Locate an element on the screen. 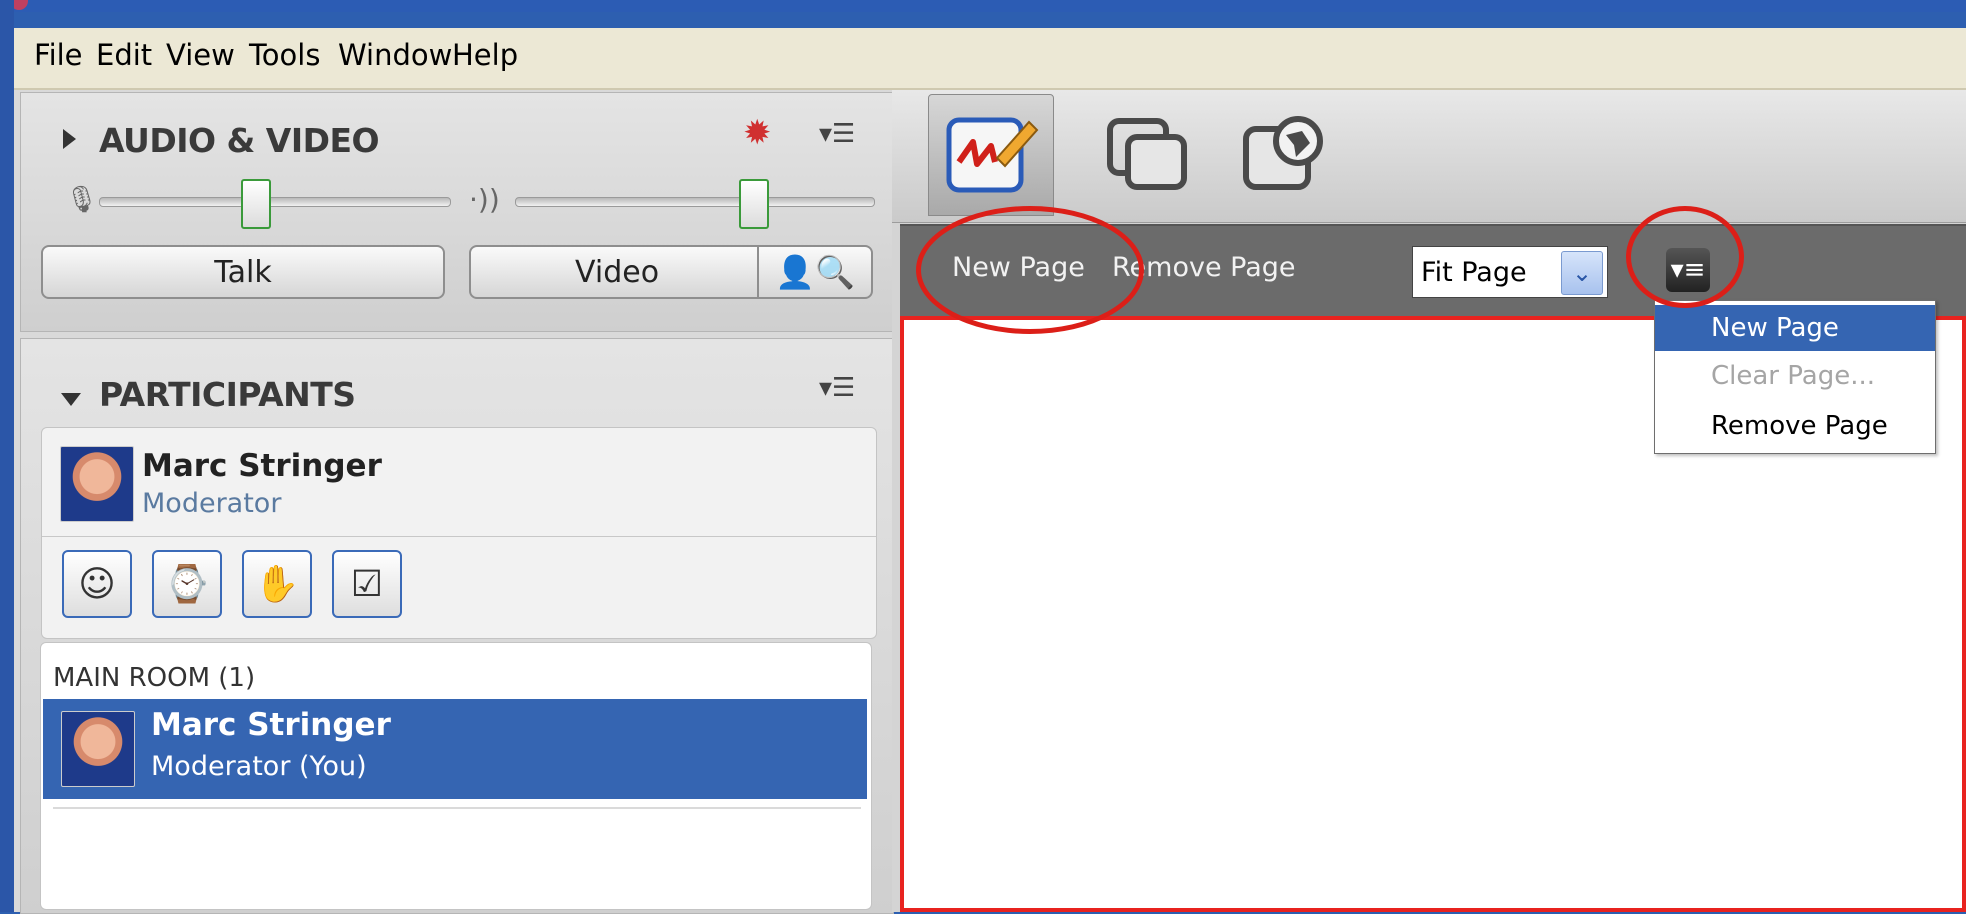 Image resolution: width=1966 pixels, height=914 pixels. away-clock-icon: ⌚ is located at coordinates (187, 584).